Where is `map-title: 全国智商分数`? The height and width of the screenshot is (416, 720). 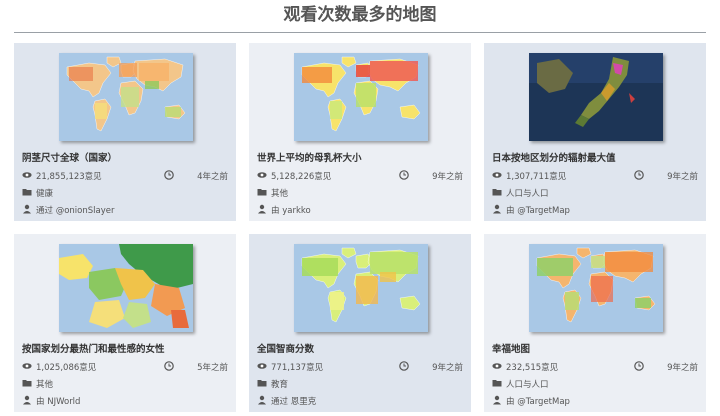
map-title: 全国智商分数 is located at coordinates (362, 350).